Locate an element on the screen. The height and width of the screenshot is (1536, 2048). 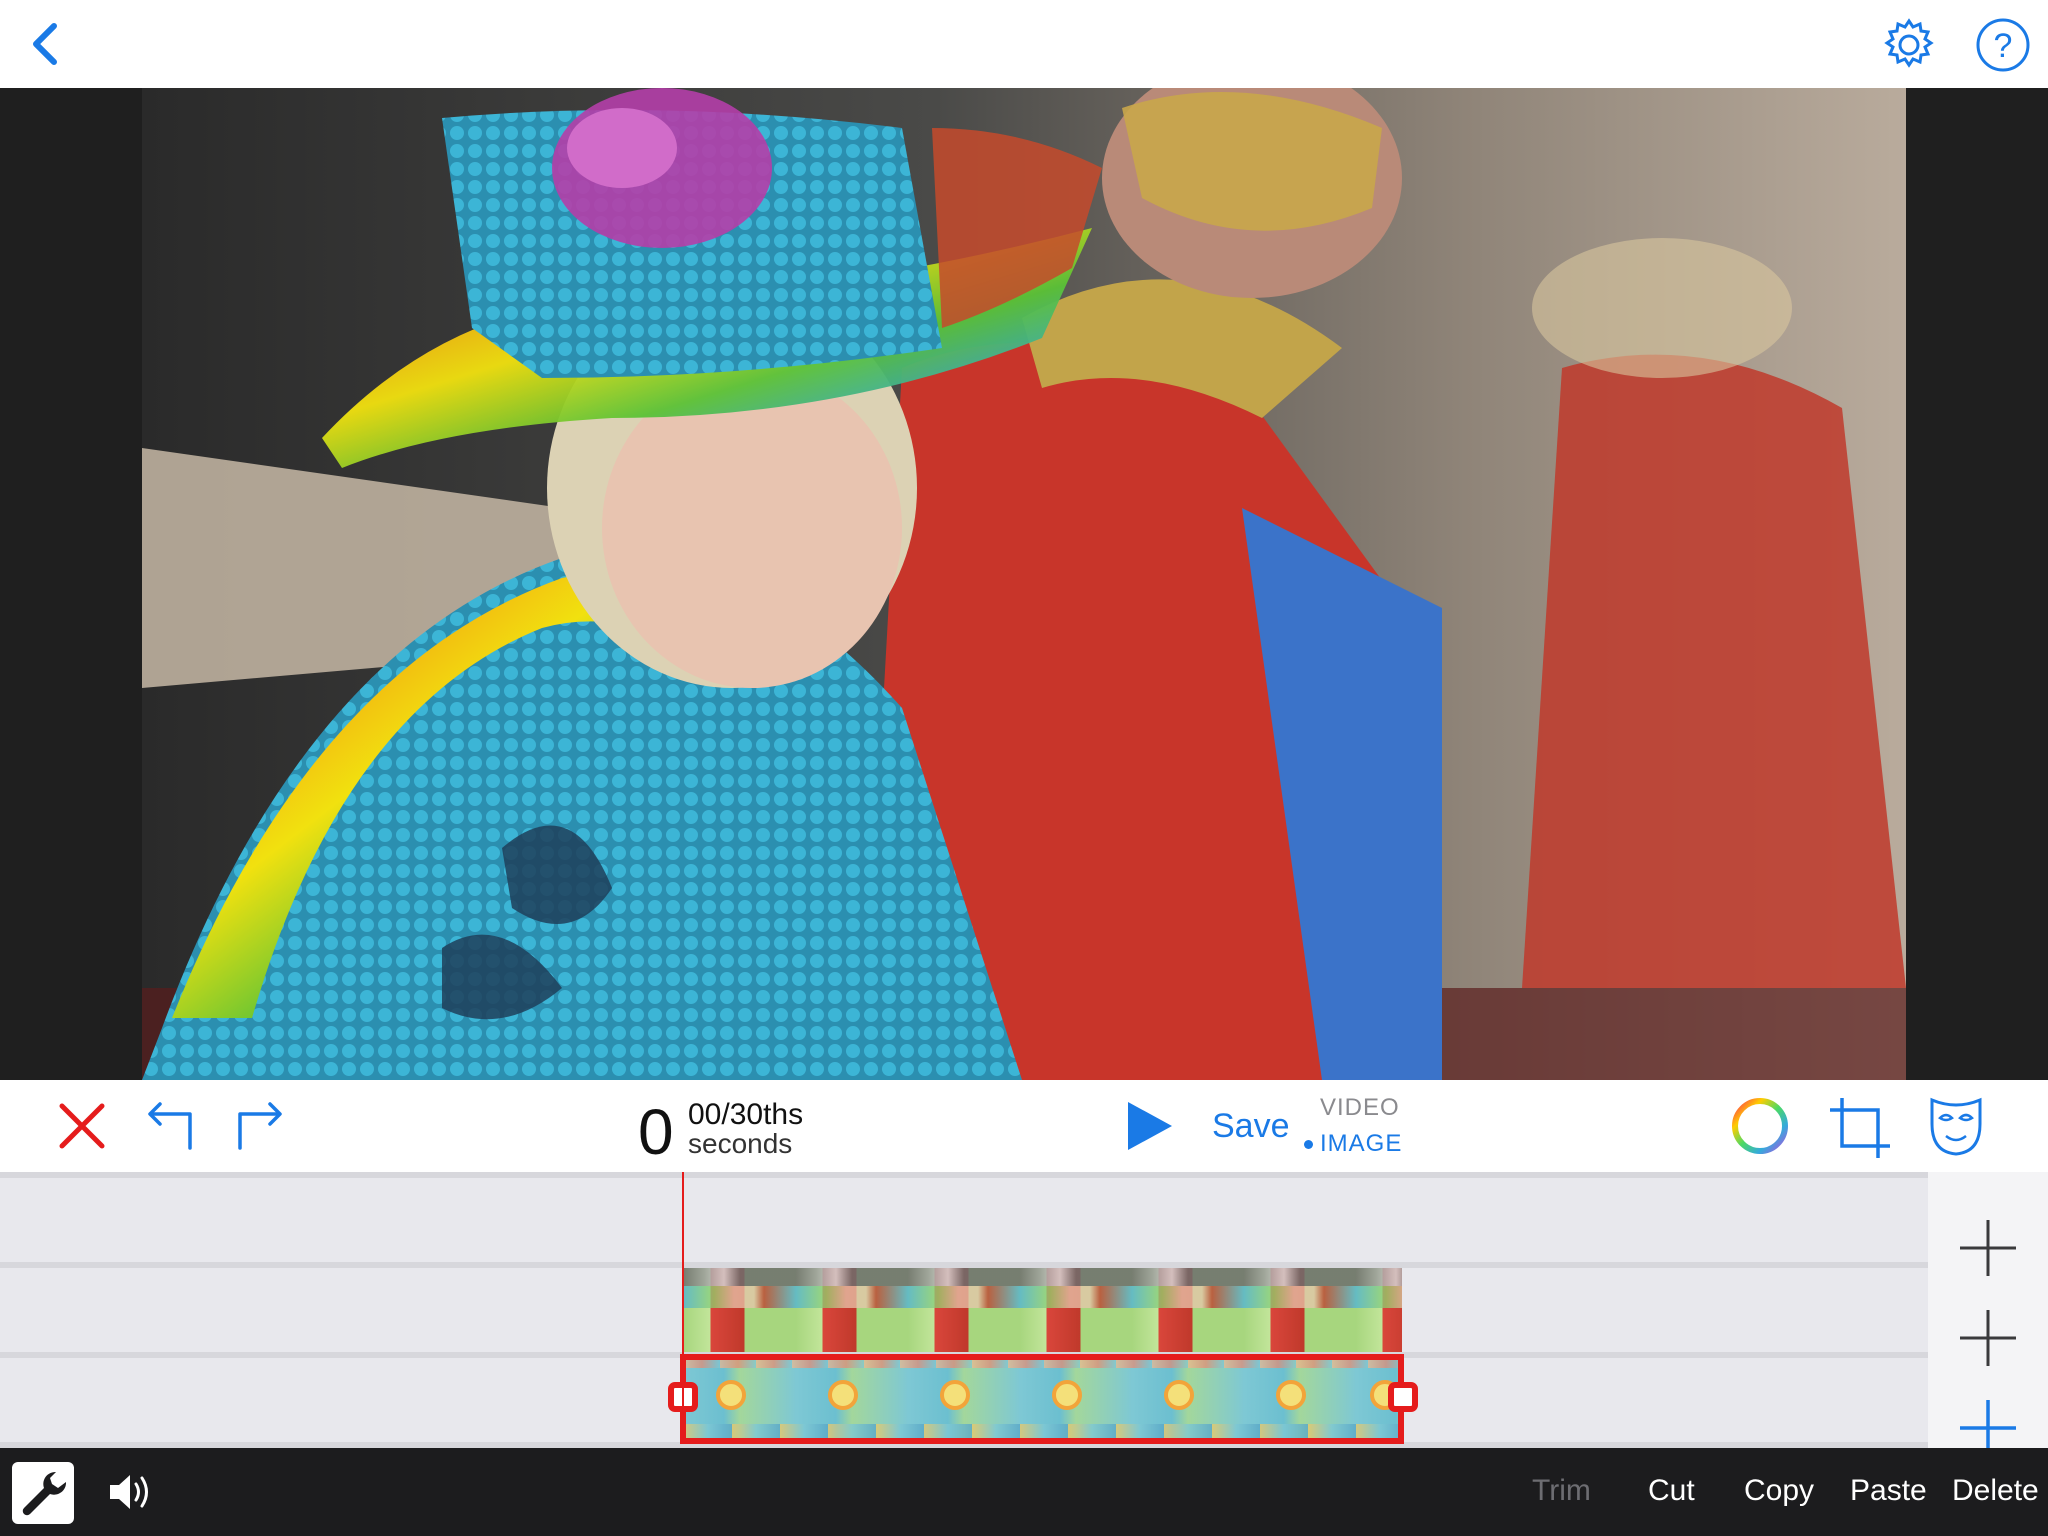
x-icon is located at coordinates (82, 1126).